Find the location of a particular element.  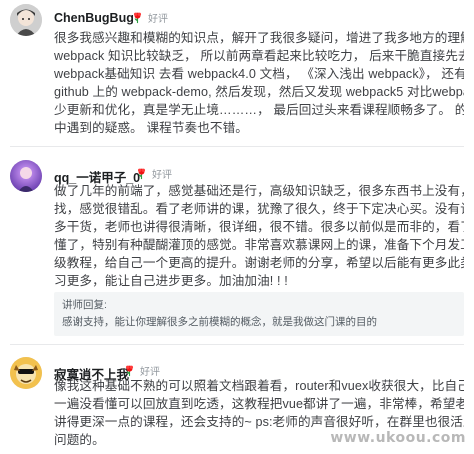

teacher-reply: 讲师回复: 感谢支持，能让你理解很多之前模糊的概念，就是我做这门课的目的 is located at coordinates (259, 314).